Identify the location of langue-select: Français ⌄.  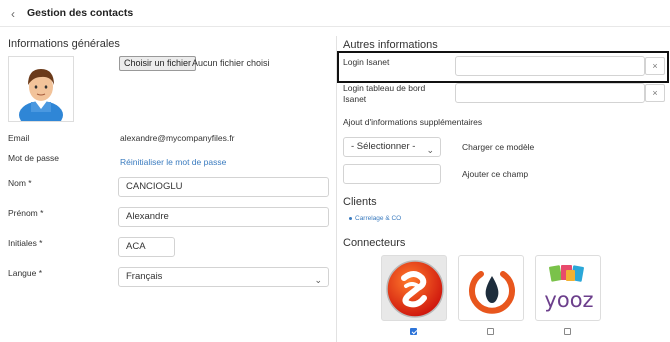
(223, 277).